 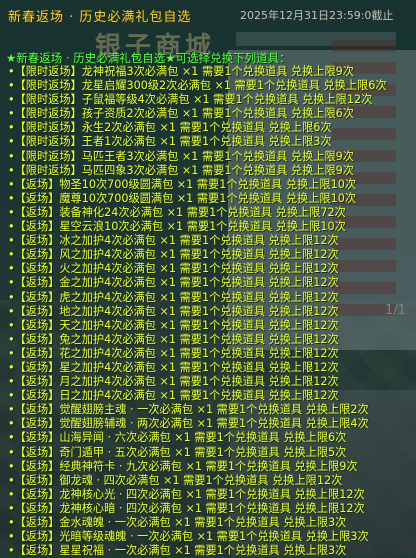 I want to click on exchange-item-row: •【返场】觉醒翅膀辅魂 · 两次必满包 ×1 需要1个兑换道具 兑换上限4次, so click(x=208, y=424).